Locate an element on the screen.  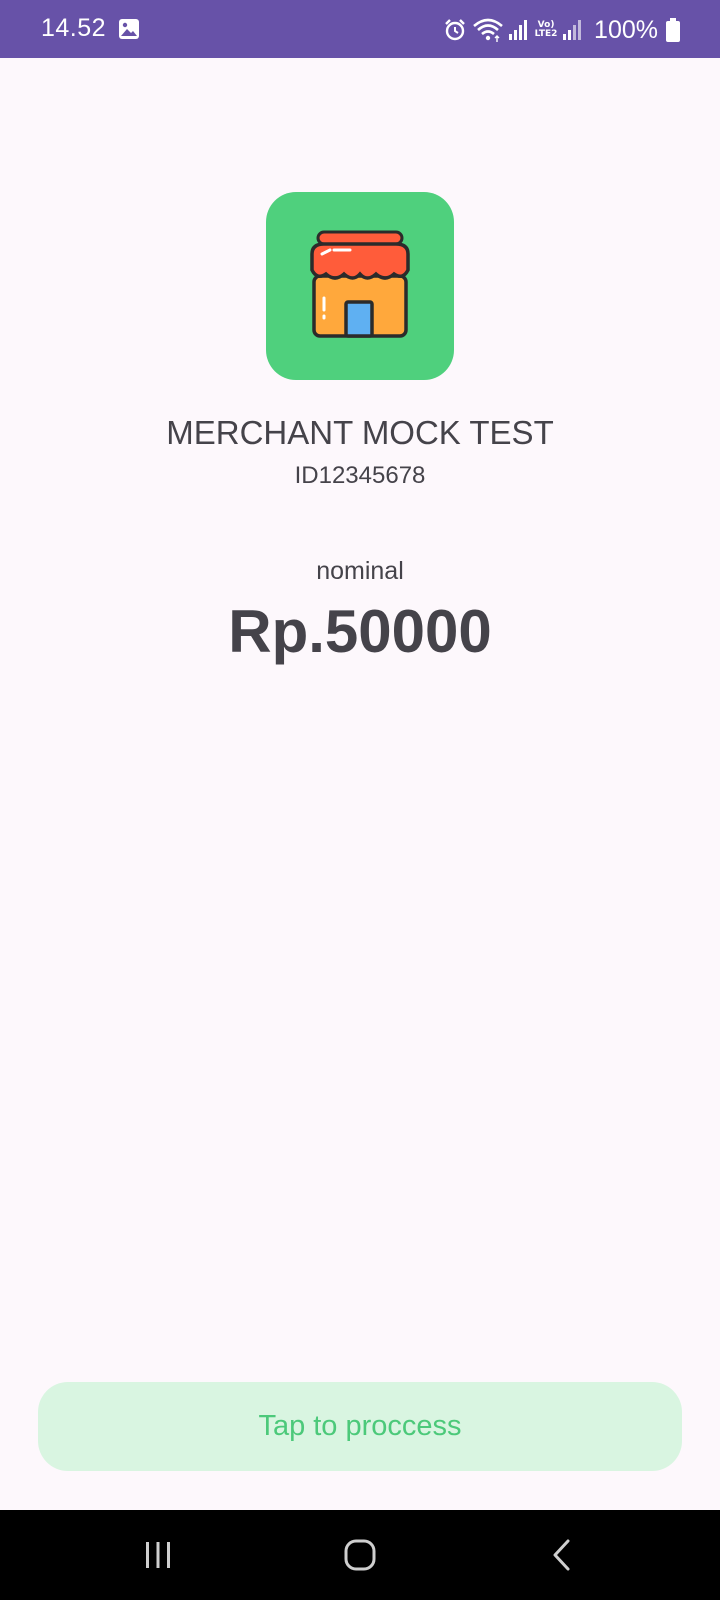
status-time: 14.52 is located at coordinates (74, 28).